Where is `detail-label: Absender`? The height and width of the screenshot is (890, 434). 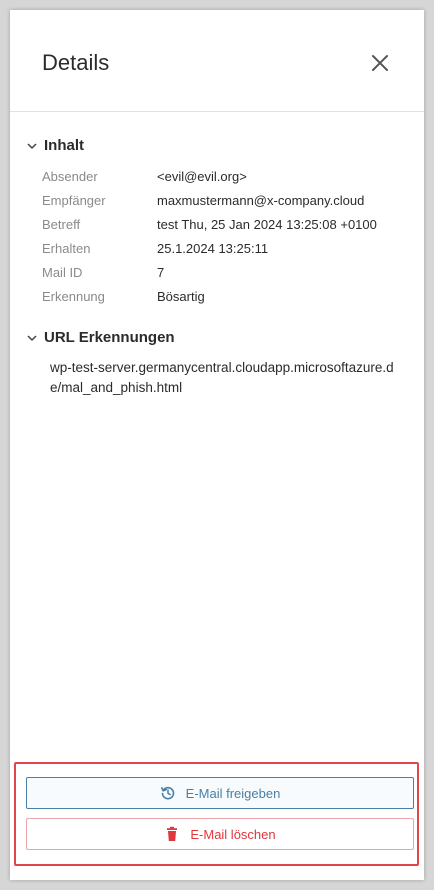
detail-label: Absender is located at coordinates (70, 176).